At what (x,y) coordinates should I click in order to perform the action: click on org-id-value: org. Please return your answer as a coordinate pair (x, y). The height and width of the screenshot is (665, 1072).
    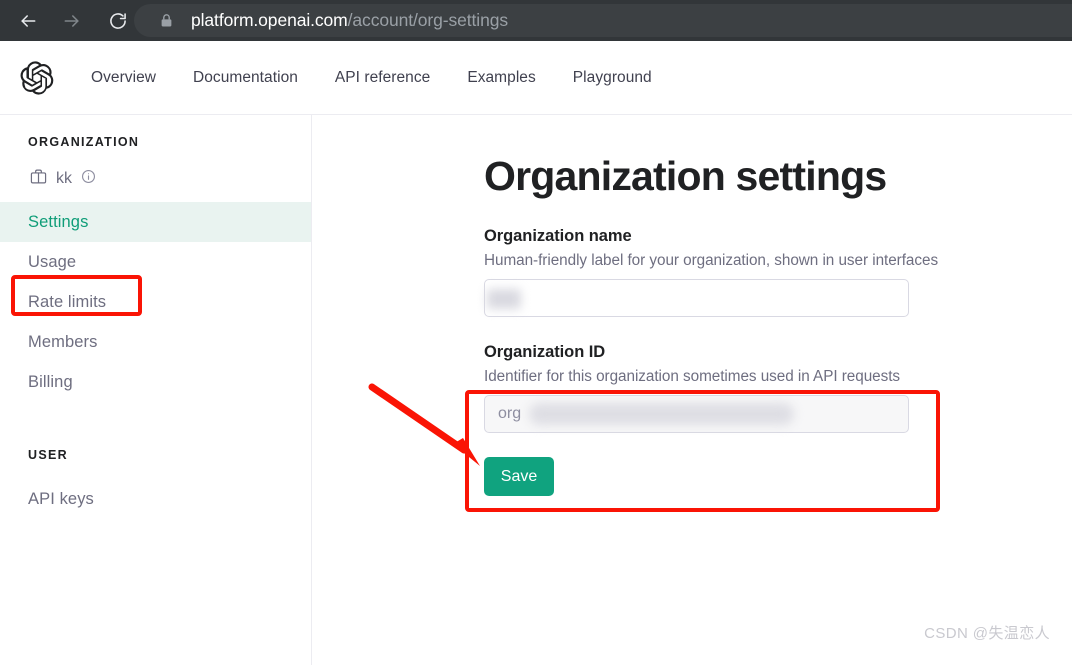
    Looking at the image, I should click on (510, 413).